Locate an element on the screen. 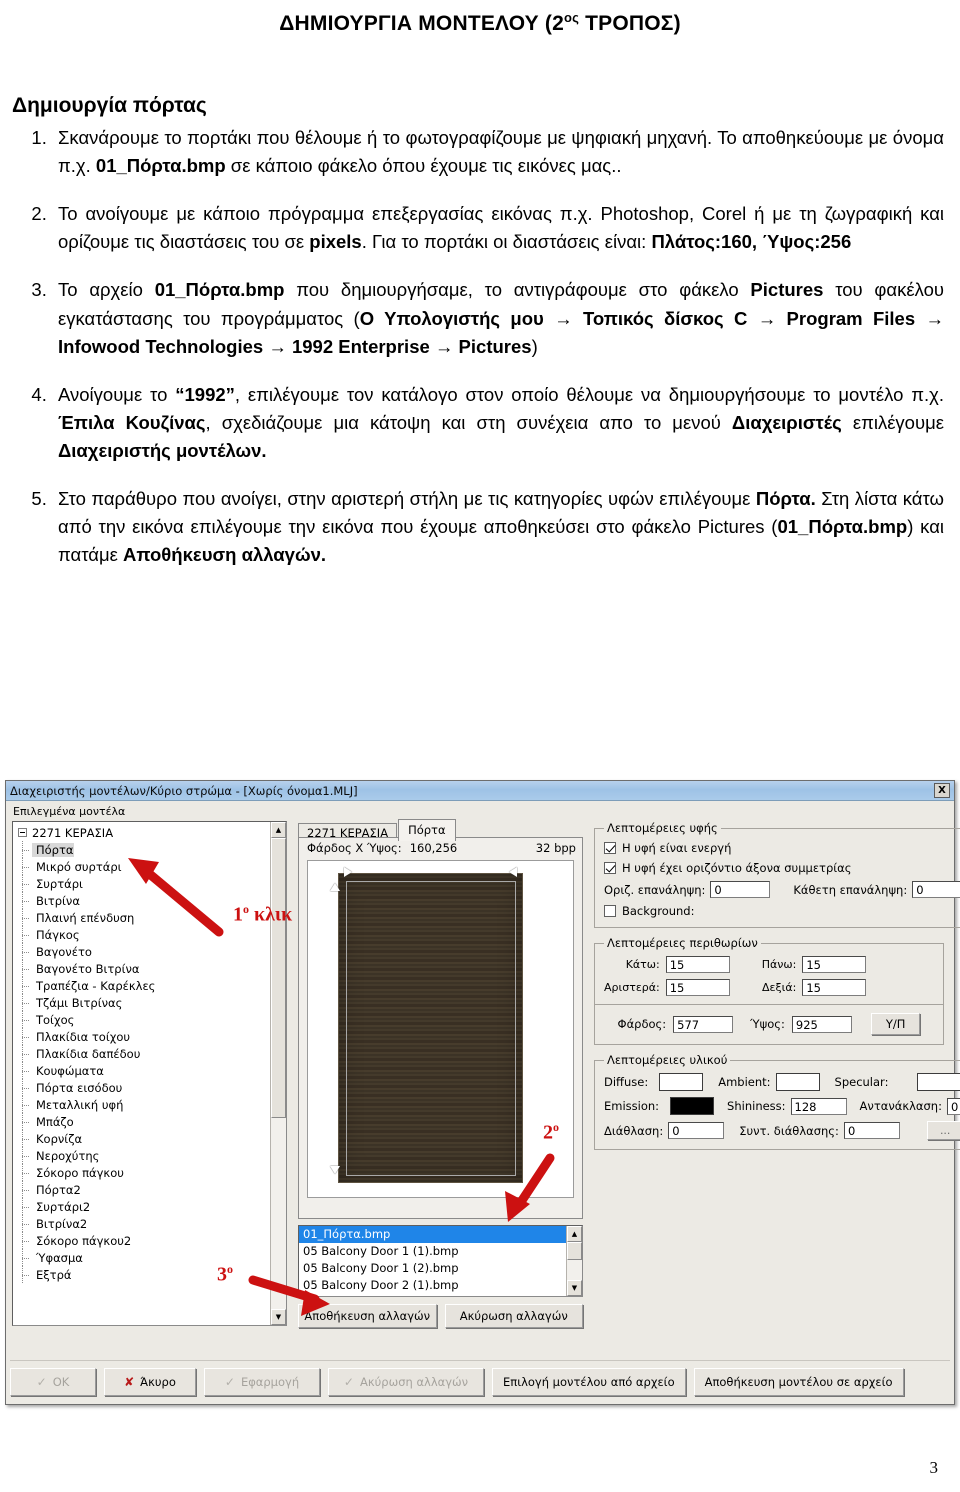 This screenshot has height=1492, width=960. tree-item-label: Βαγονέτο Βιτρίνα is located at coordinates (88, 968).